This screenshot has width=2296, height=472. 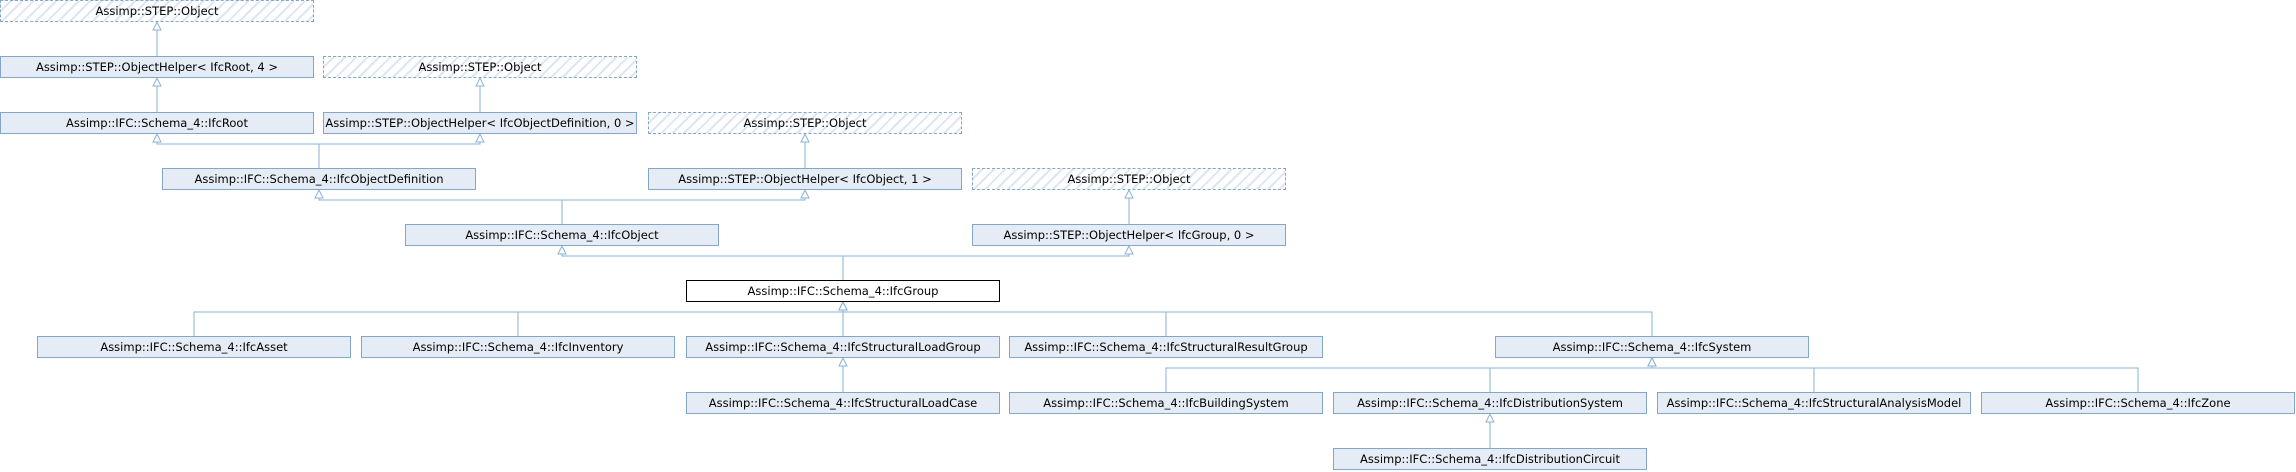 I want to click on class-node-root: Assimp::IFC::Schema_4::IfcRoot, so click(x=157, y=123).